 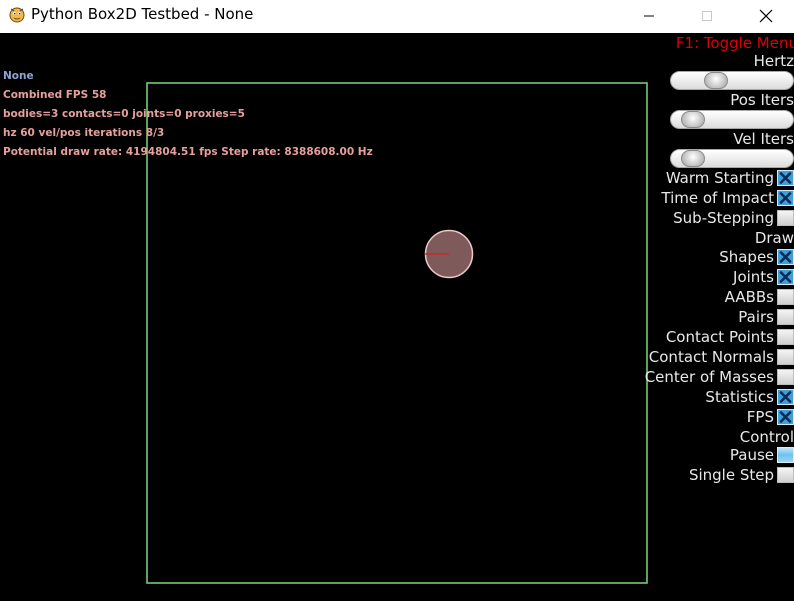 I want to click on fps-checkbox, so click(x=785, y=417).